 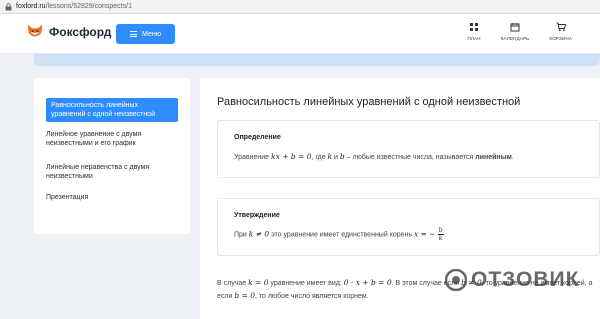 What do you see at coordinates (342, 235) in the screenshot?
I see `statement-description: это уравнение имеет единственный корень` at bounding box center [342, 235].